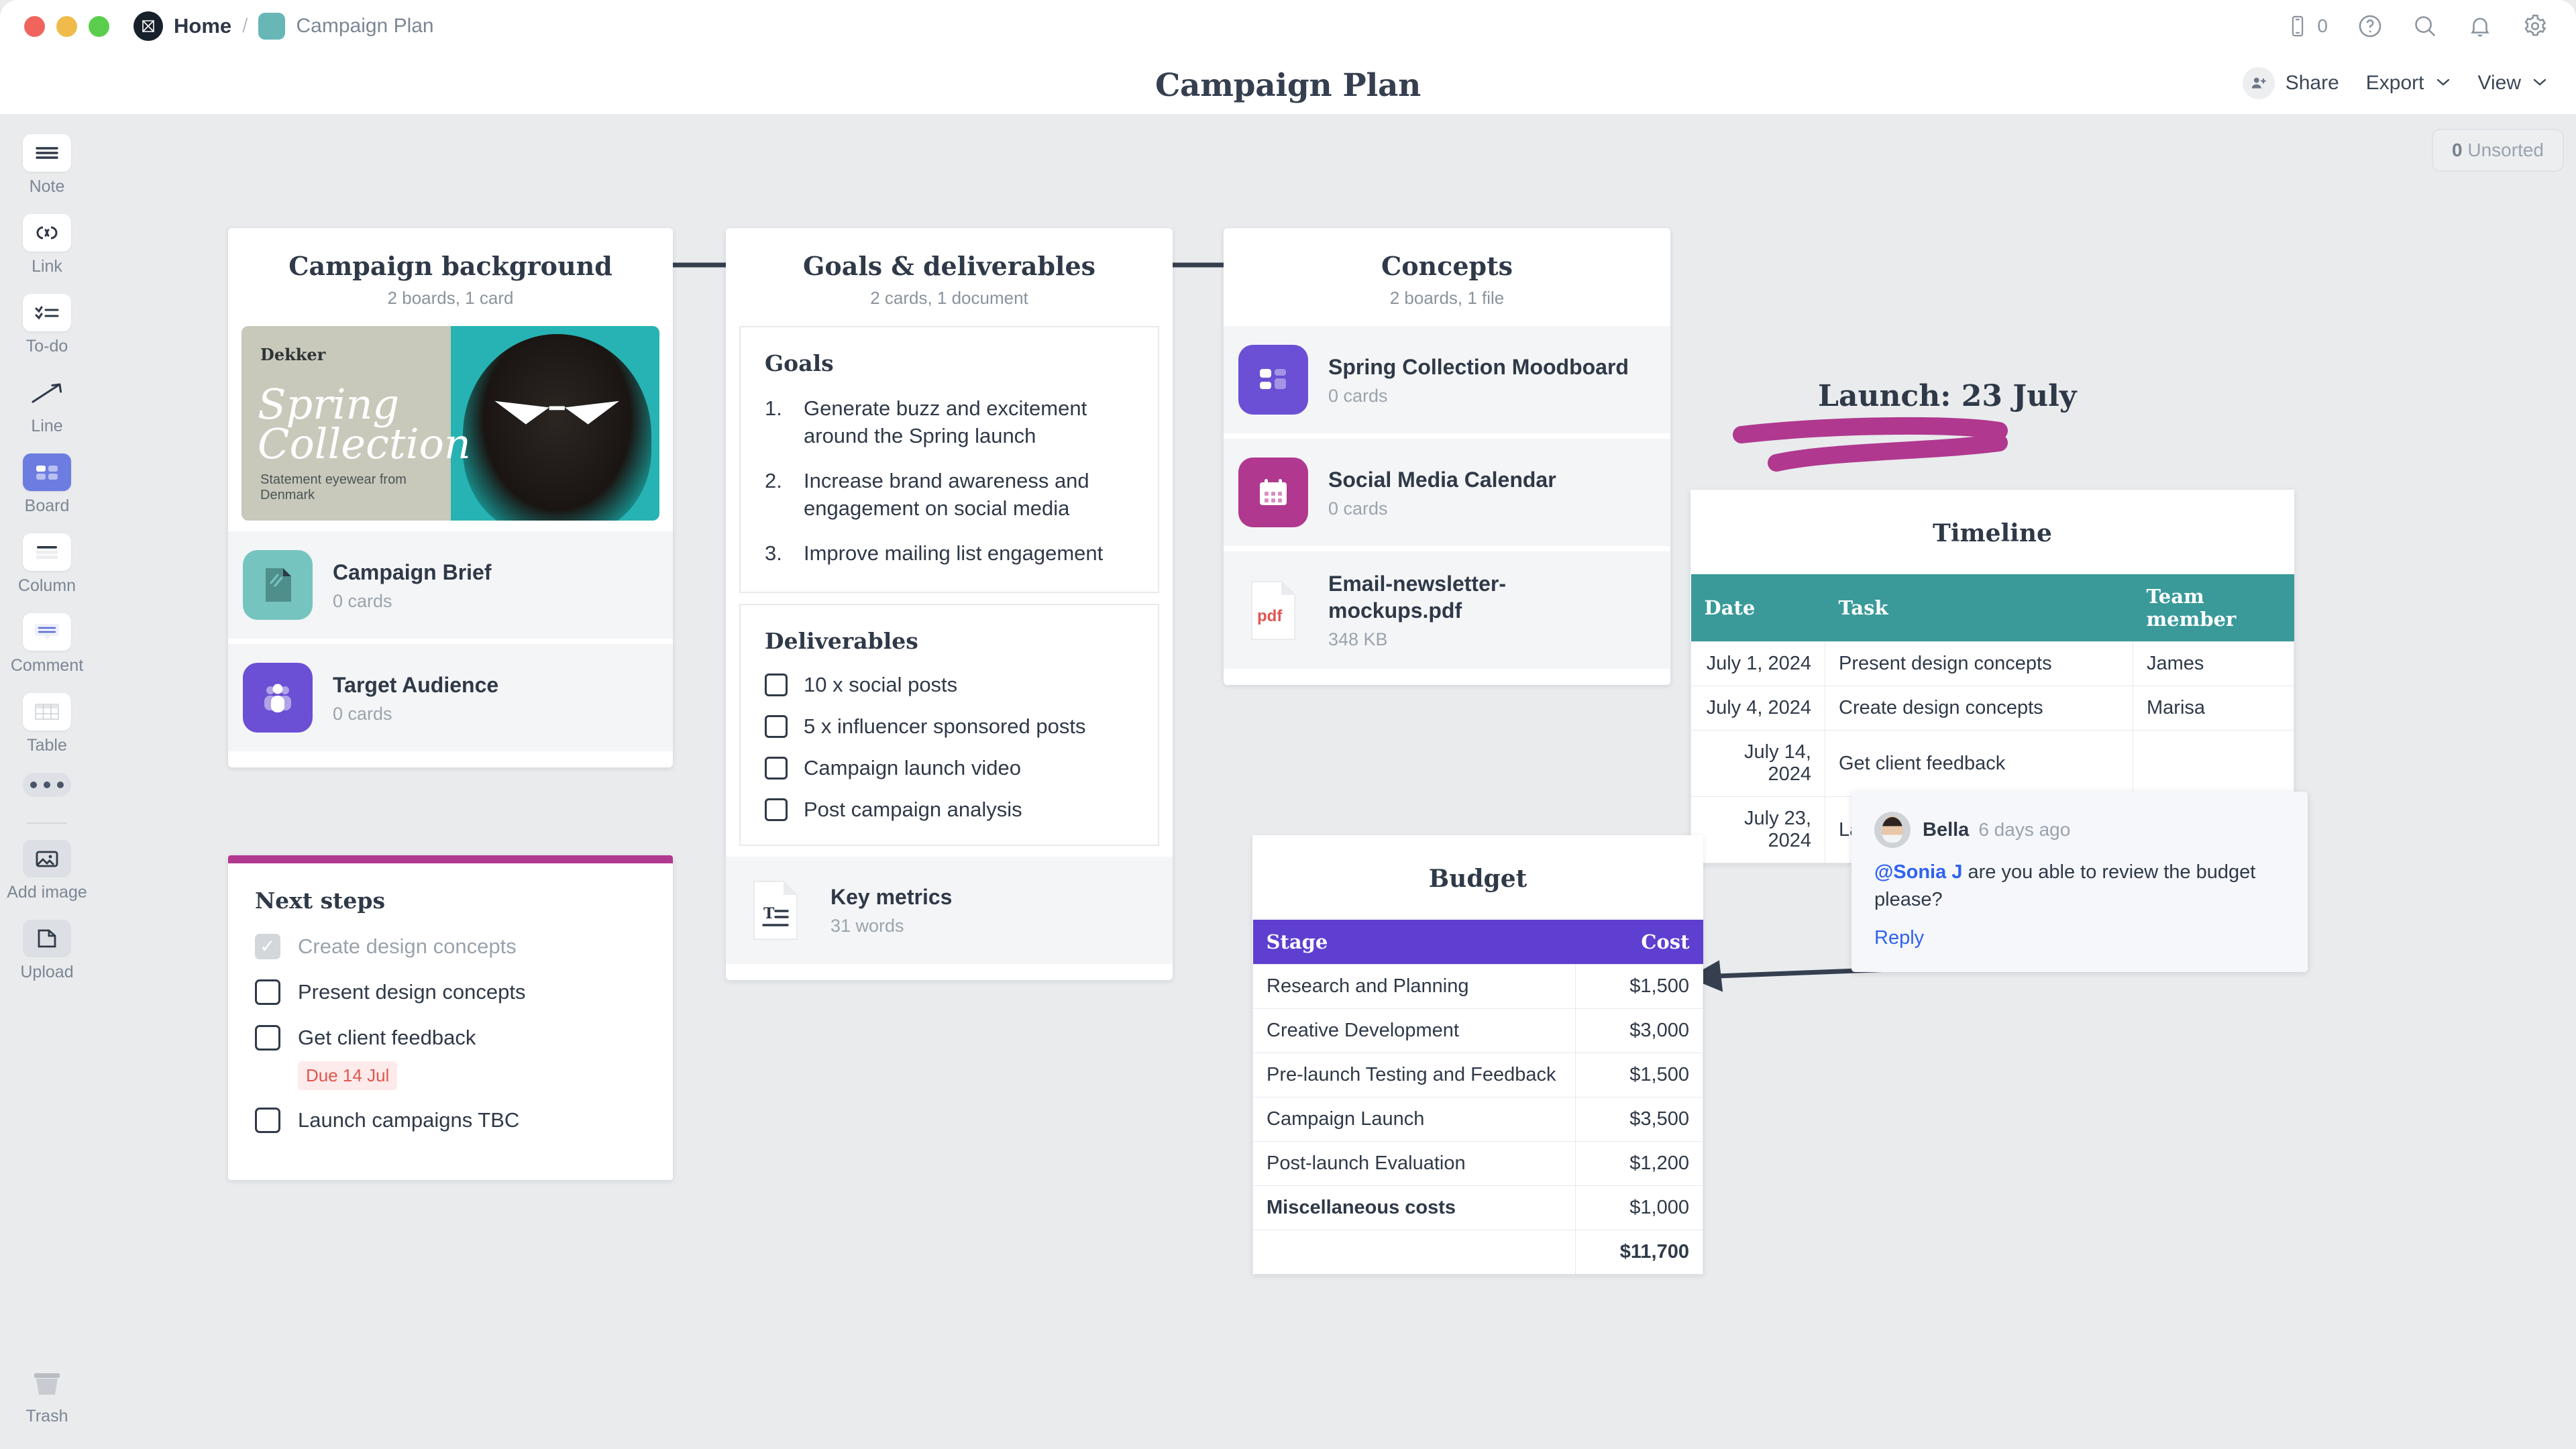 This screenshot has width=2576, height=1449. What do you see at coordinates (47, 972) in the screenshot?
I see `sidebar-item-label: Upload` at bounding box center [47, 972].